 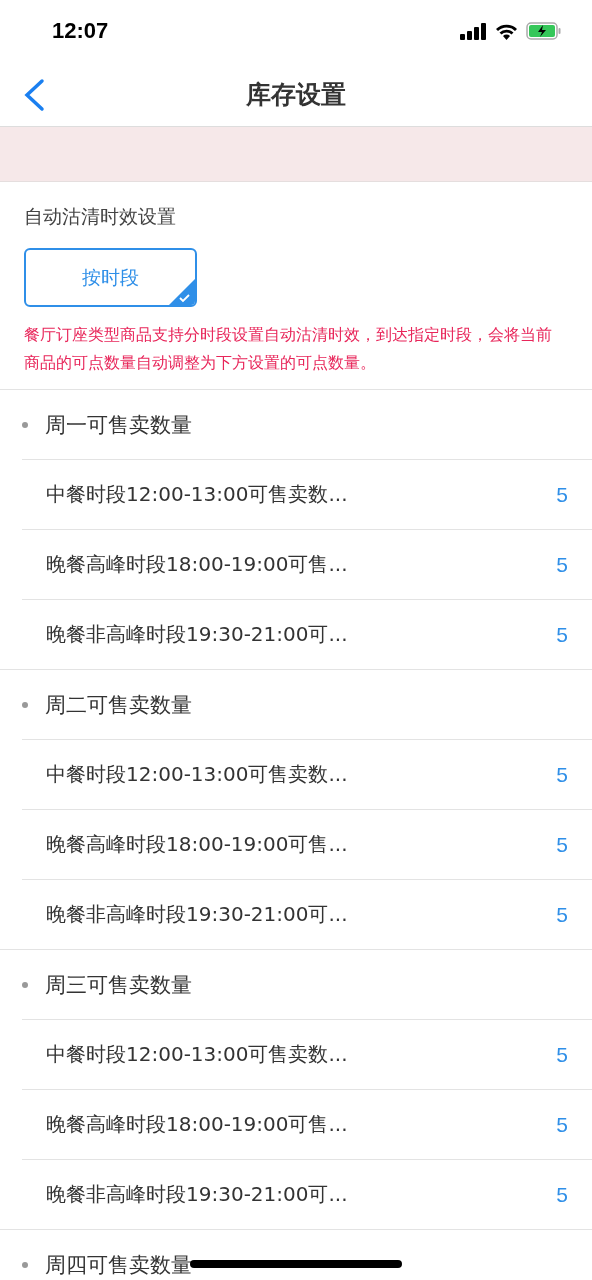 I want to click on battery-charging-icon, so click(x=544, y=31).